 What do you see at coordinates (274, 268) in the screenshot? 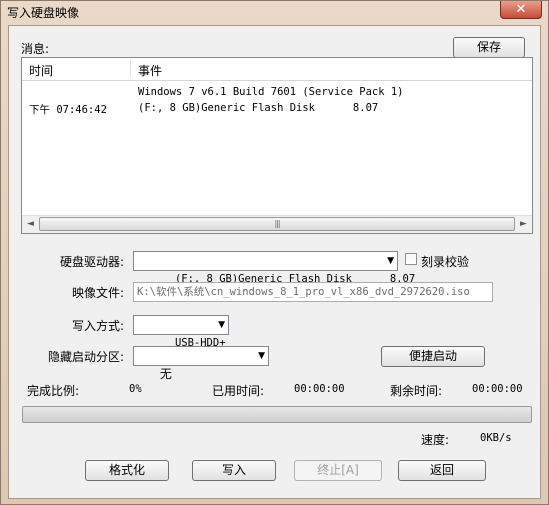
I see `drive-select: (F:, 8 GB)Generic Flash Disk 8.07 ▼` at bounding box center [274, 268].